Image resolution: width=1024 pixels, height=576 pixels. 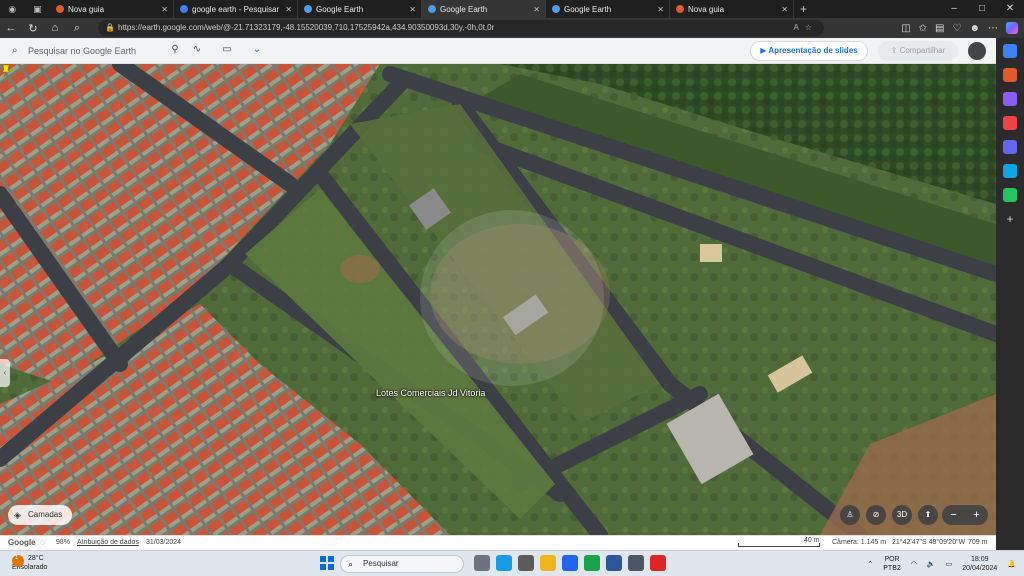 What do you see at coordinates (658, 563) in the screenshot?
I see `snipping-tool-icon` at bounding box center [658, 563].